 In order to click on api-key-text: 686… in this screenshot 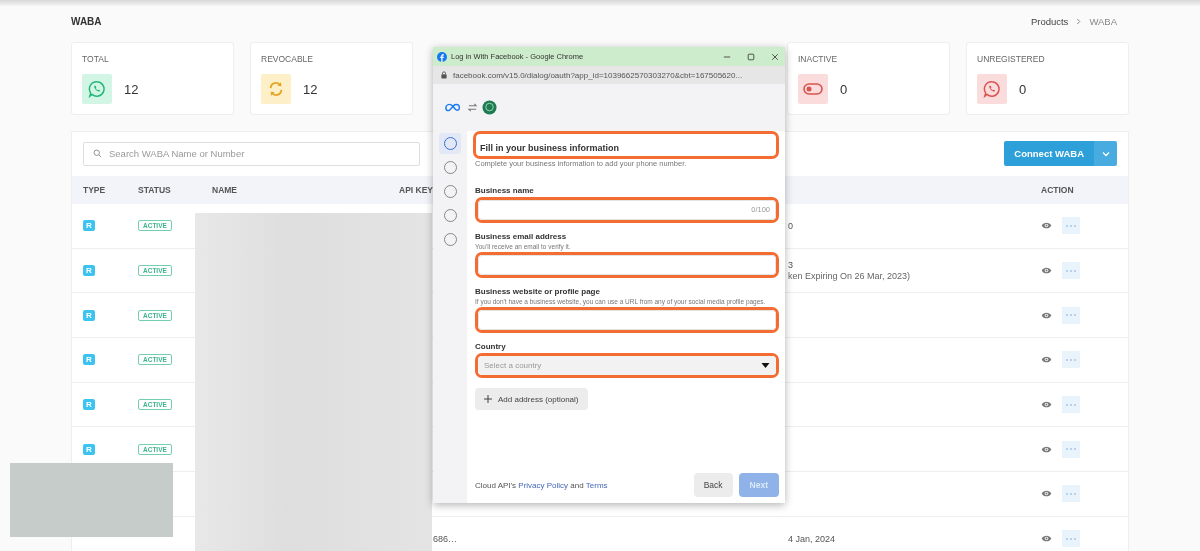, I will do `click(445, 538)`.